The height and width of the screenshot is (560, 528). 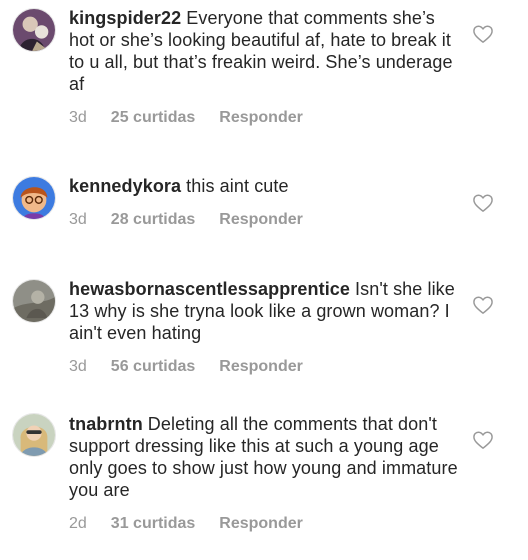 What do you see at coordinates (209, 289) in the screenshot?
I see `comment-username: hewasbornascentlessapprentice` at bounding box center [209, 289].